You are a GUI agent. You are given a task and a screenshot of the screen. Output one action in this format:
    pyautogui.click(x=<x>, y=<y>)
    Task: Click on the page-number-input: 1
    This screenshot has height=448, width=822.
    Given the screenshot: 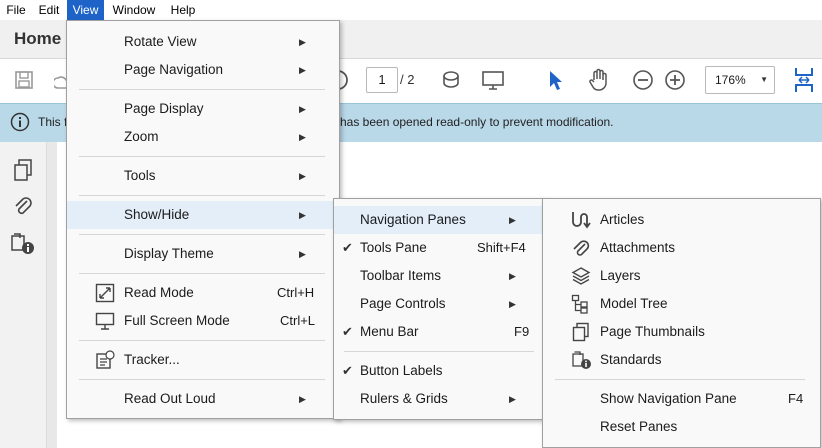 What is the action you would take?
    pyautogui.click(x=382, y=80)
    